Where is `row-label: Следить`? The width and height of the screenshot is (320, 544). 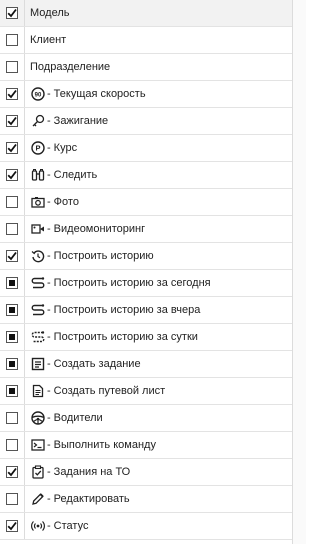 row-label: Следить is located at coordinates (75, 175).